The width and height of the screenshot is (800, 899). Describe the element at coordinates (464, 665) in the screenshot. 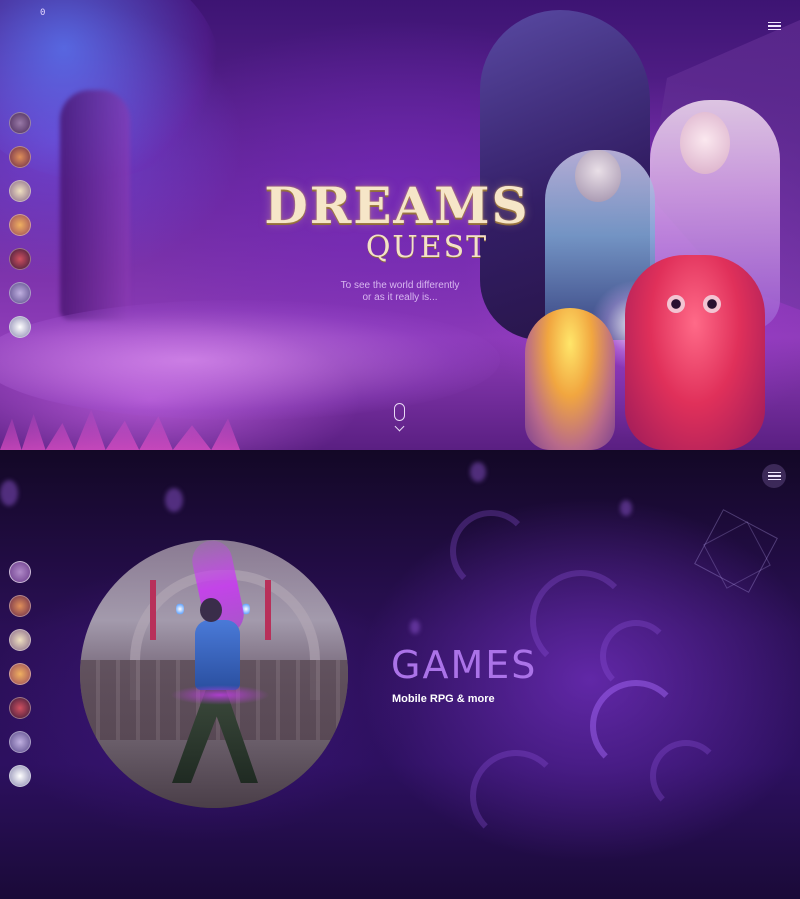

I see `games-title: GAMES` at that location.